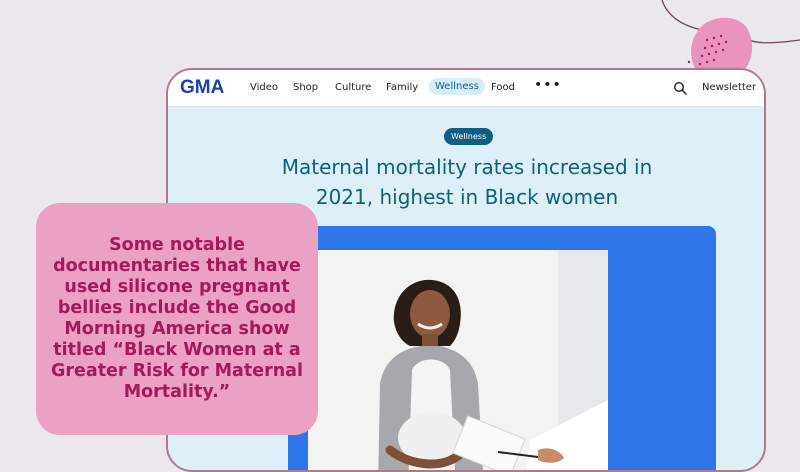 Image resolution: width=800 pixels, height=472 pixels. What do you see at coordinates (467, 167) in the screenshot?
I see `headline-line-1: Maternal mortality rates increased in` at bounding box center [467, 167].